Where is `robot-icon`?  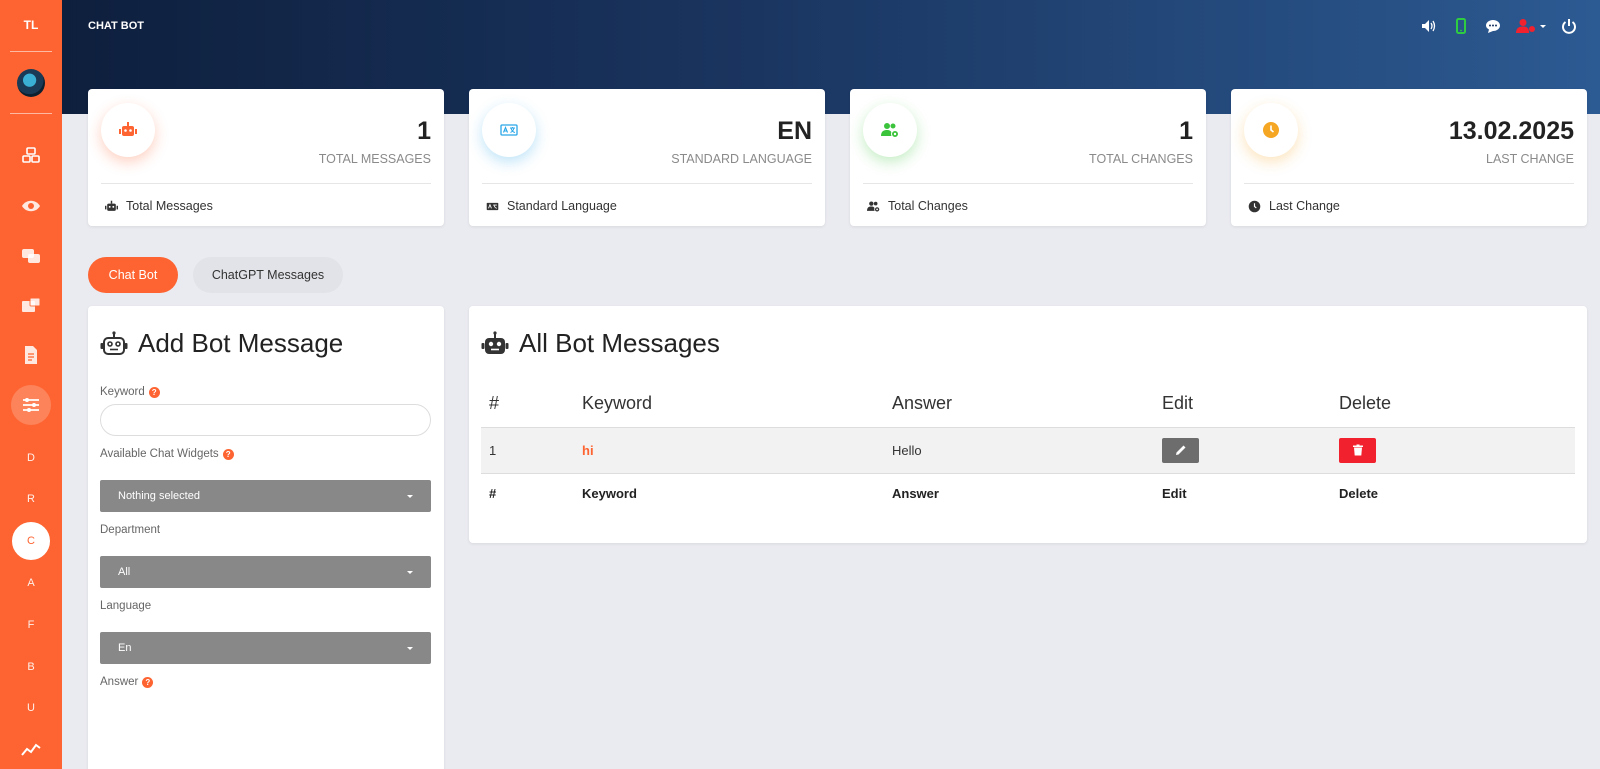
robot-icon is located at coordinates (114, 342).